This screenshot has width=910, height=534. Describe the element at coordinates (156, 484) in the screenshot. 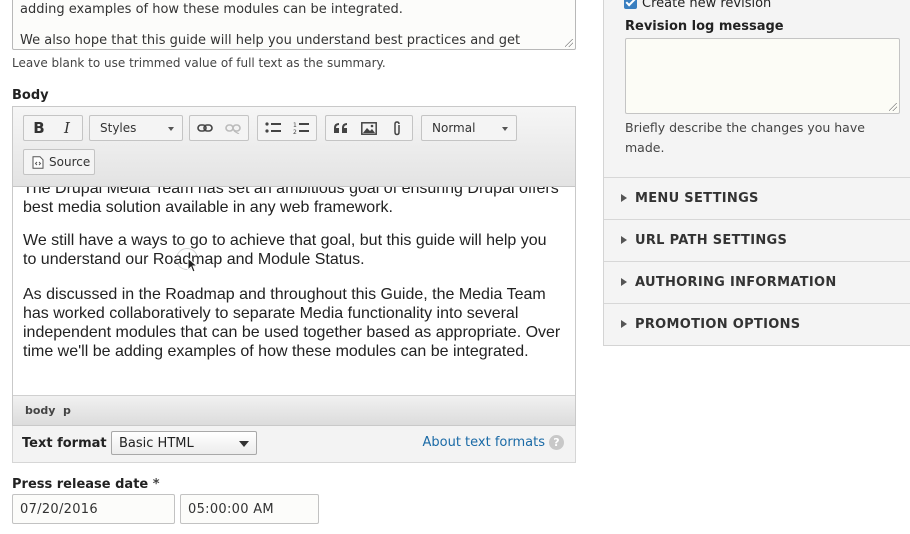

I see `required-marker: *` at that location.